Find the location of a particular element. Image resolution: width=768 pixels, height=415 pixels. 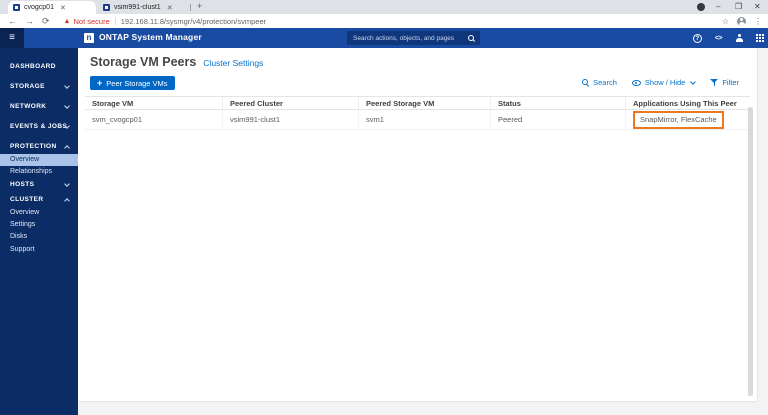

user-icon is located at coordinates (739, 38).